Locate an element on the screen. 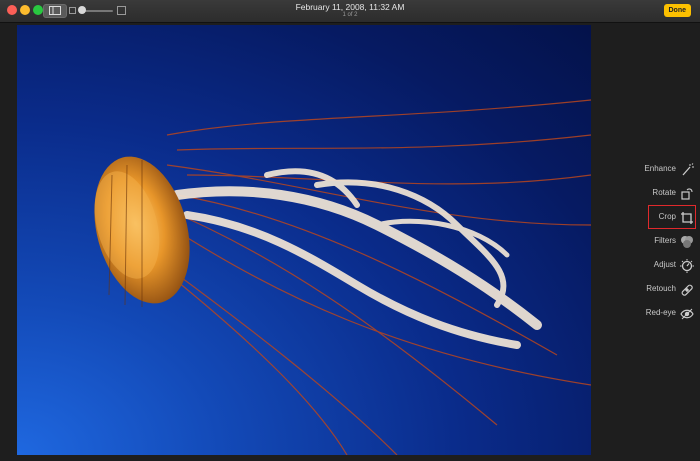 The image size is (700, 461). tool-label: Retouch is located at coordinates (661, 288).